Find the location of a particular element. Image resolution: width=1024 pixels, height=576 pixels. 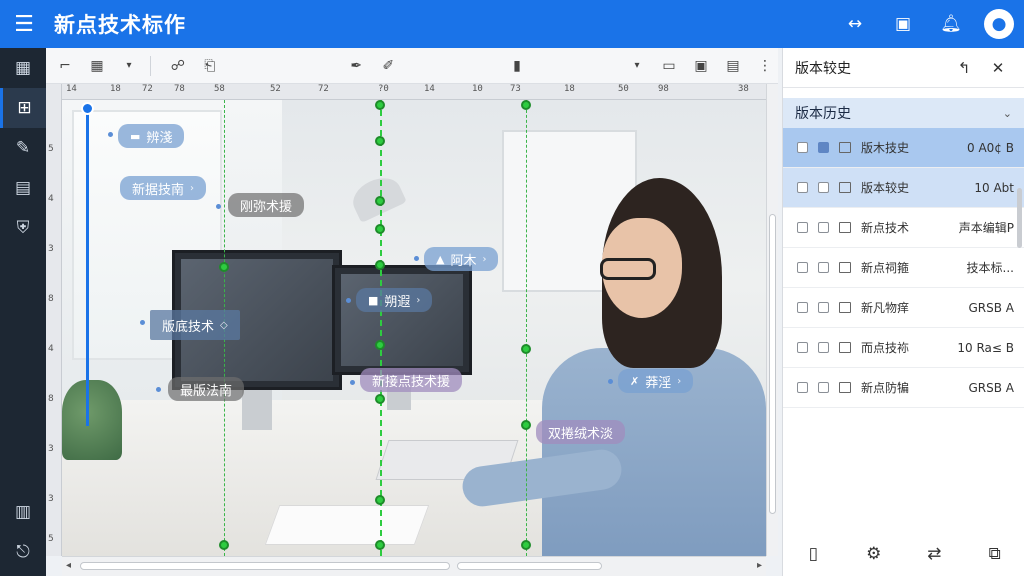

back-arrow-icon: ↰ is located at coordinates (964, 68).